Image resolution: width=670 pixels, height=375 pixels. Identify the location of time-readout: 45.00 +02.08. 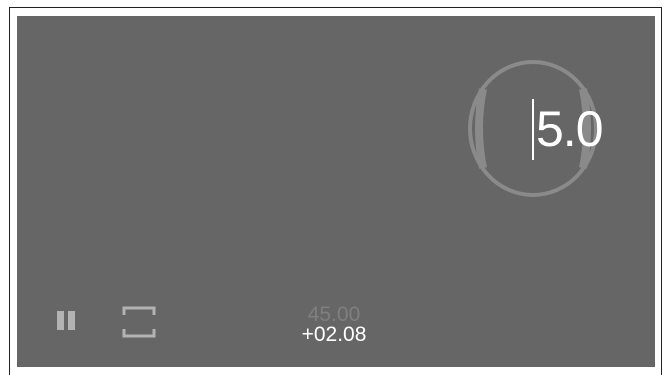
(334, 324).